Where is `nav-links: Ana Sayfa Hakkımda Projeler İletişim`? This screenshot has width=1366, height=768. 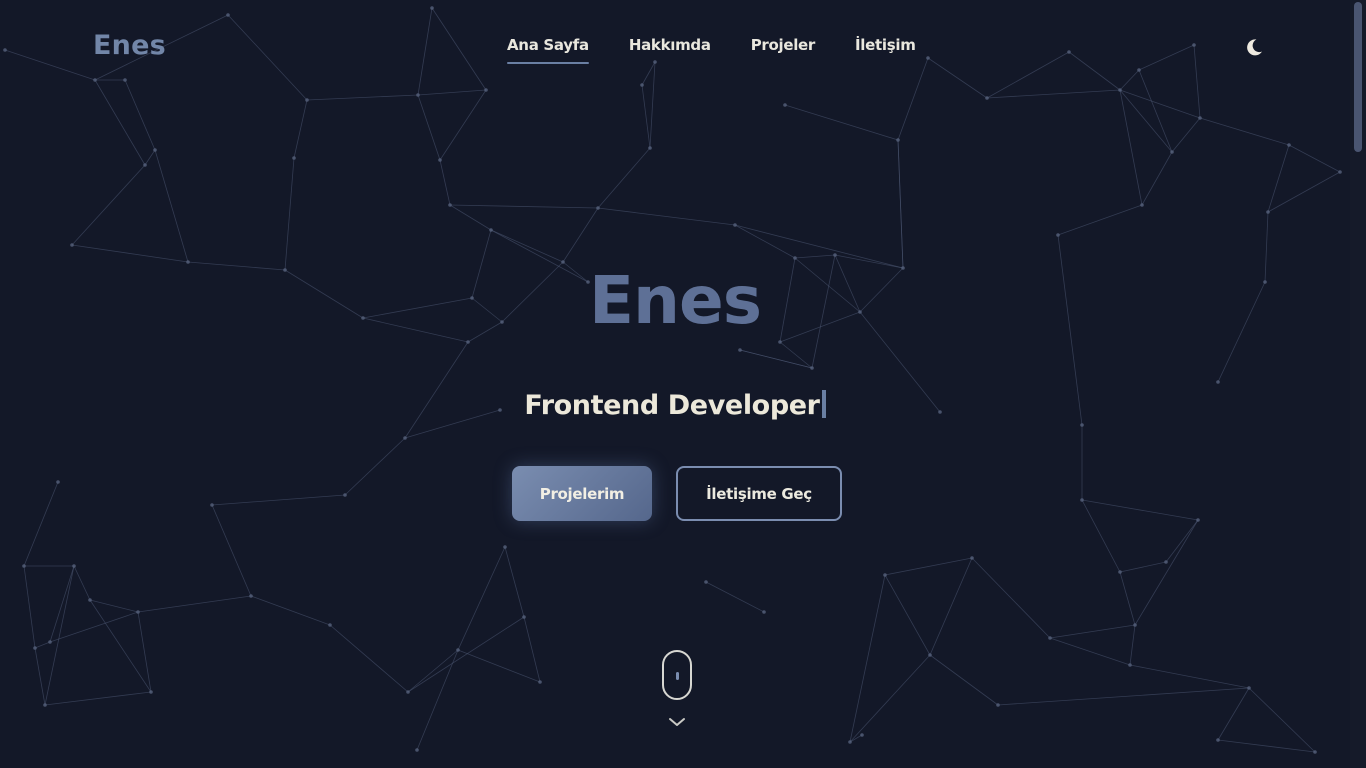
nav-links: Ana Sayfa Hakkımda Projeler İletişim is located at coordinates (711, 50).